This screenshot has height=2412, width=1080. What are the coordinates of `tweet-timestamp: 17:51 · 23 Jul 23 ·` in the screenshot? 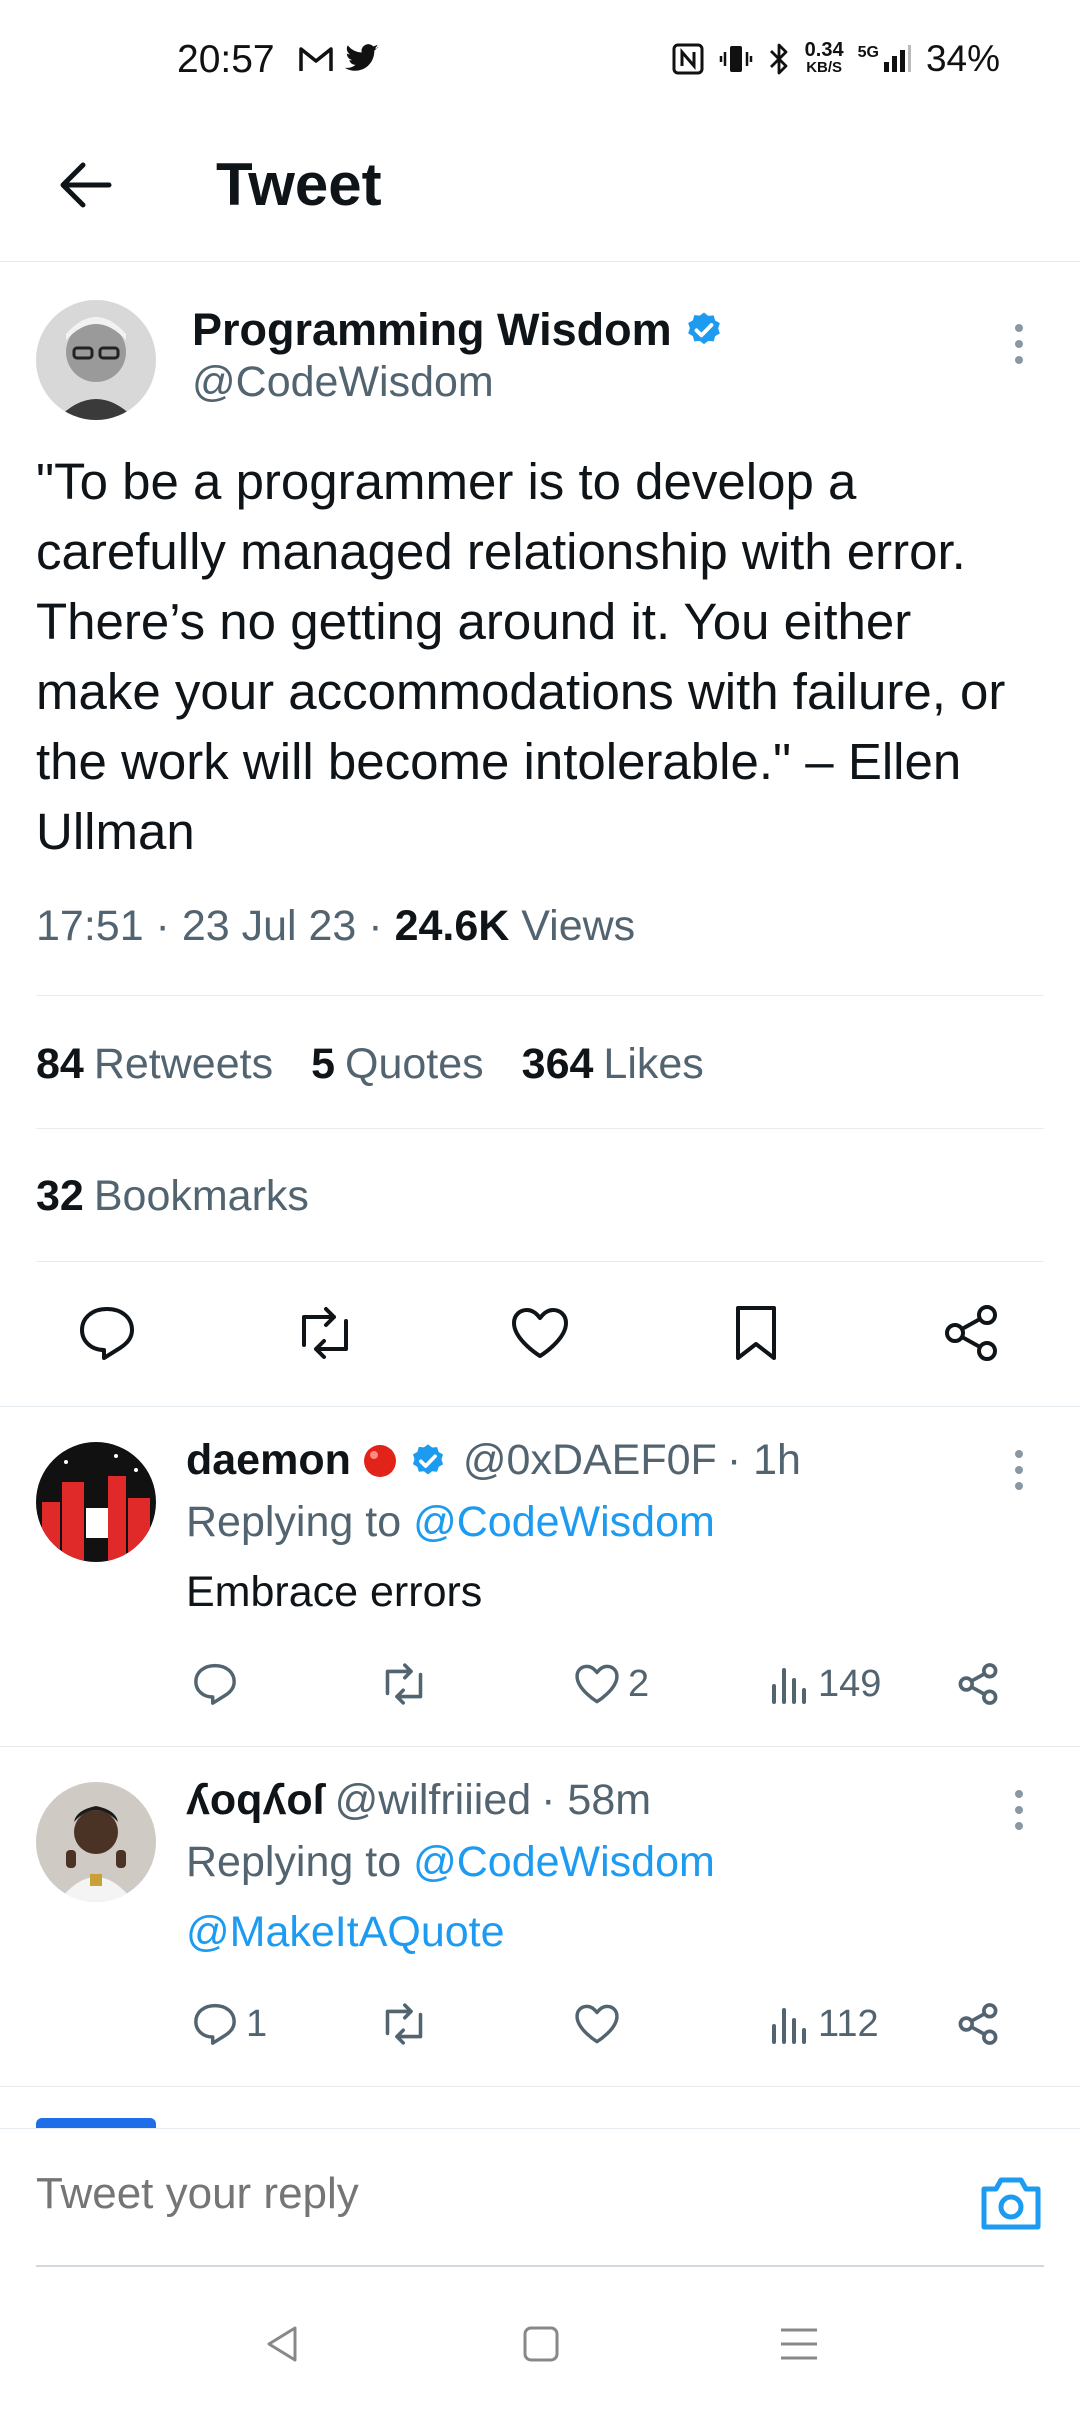 It's located at (215, 926).